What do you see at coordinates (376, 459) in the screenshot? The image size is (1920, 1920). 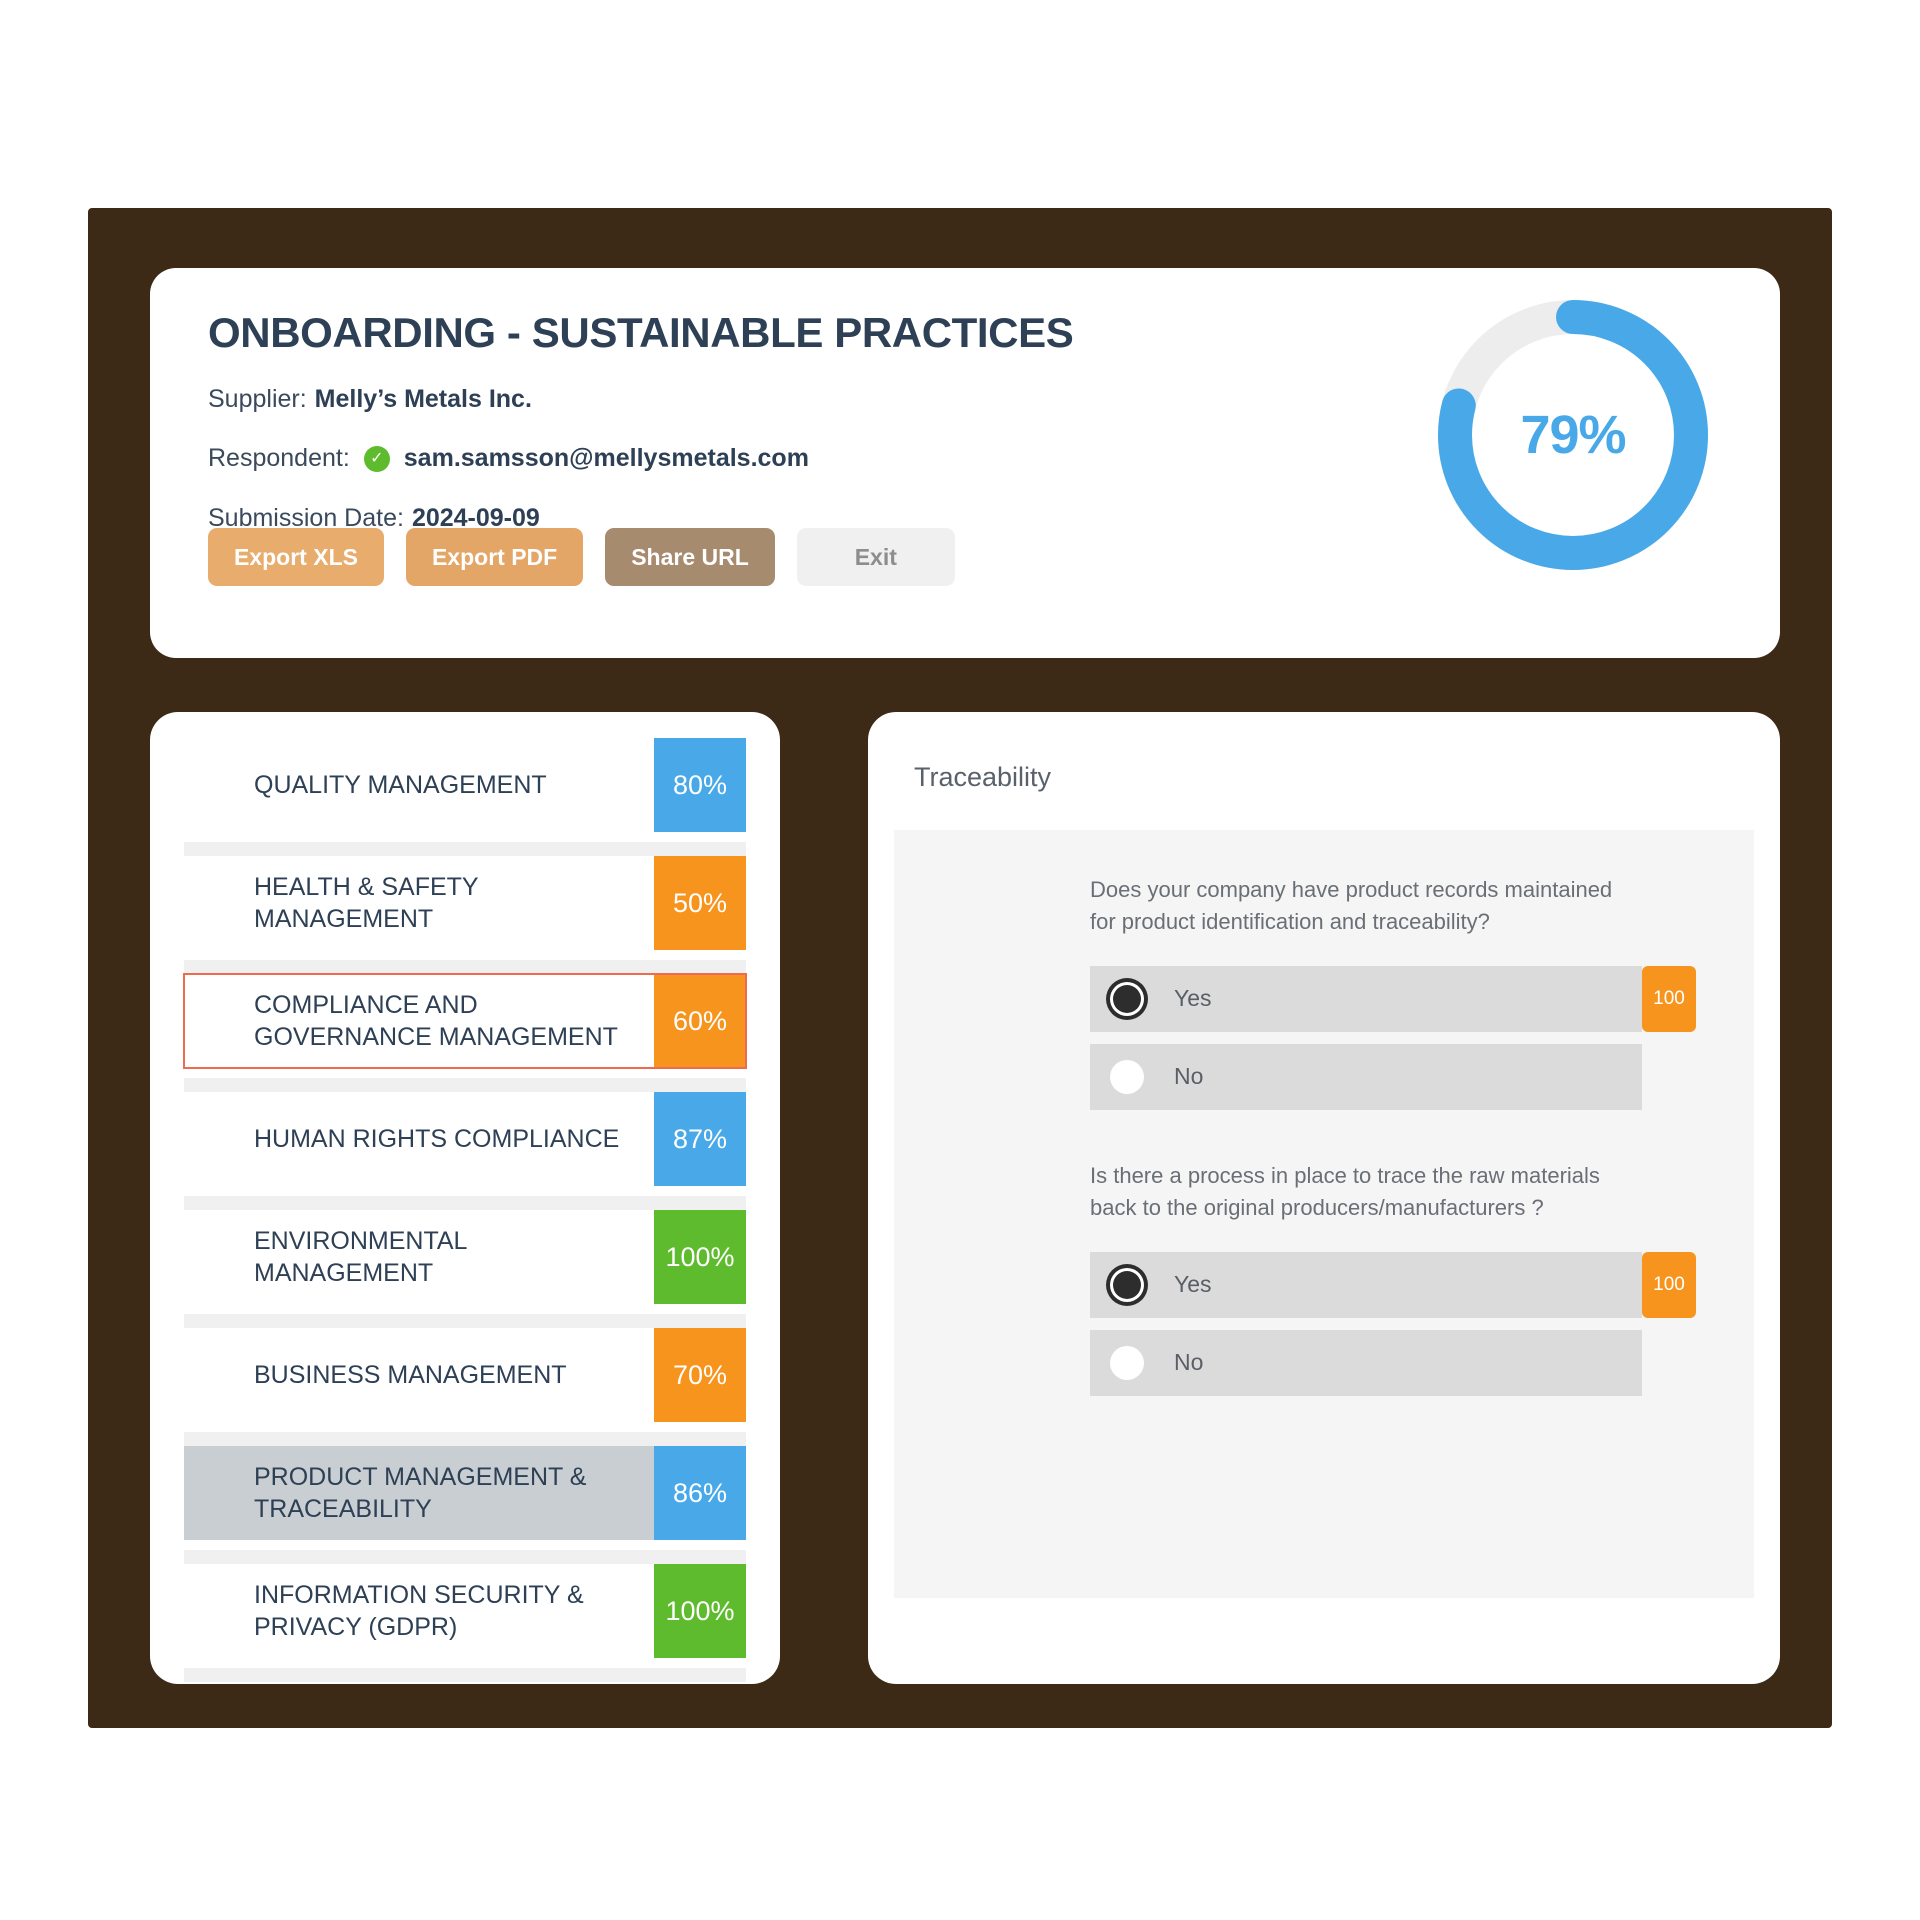 I see `verified-check-icon: ✓` at bounding box center [376, 459].